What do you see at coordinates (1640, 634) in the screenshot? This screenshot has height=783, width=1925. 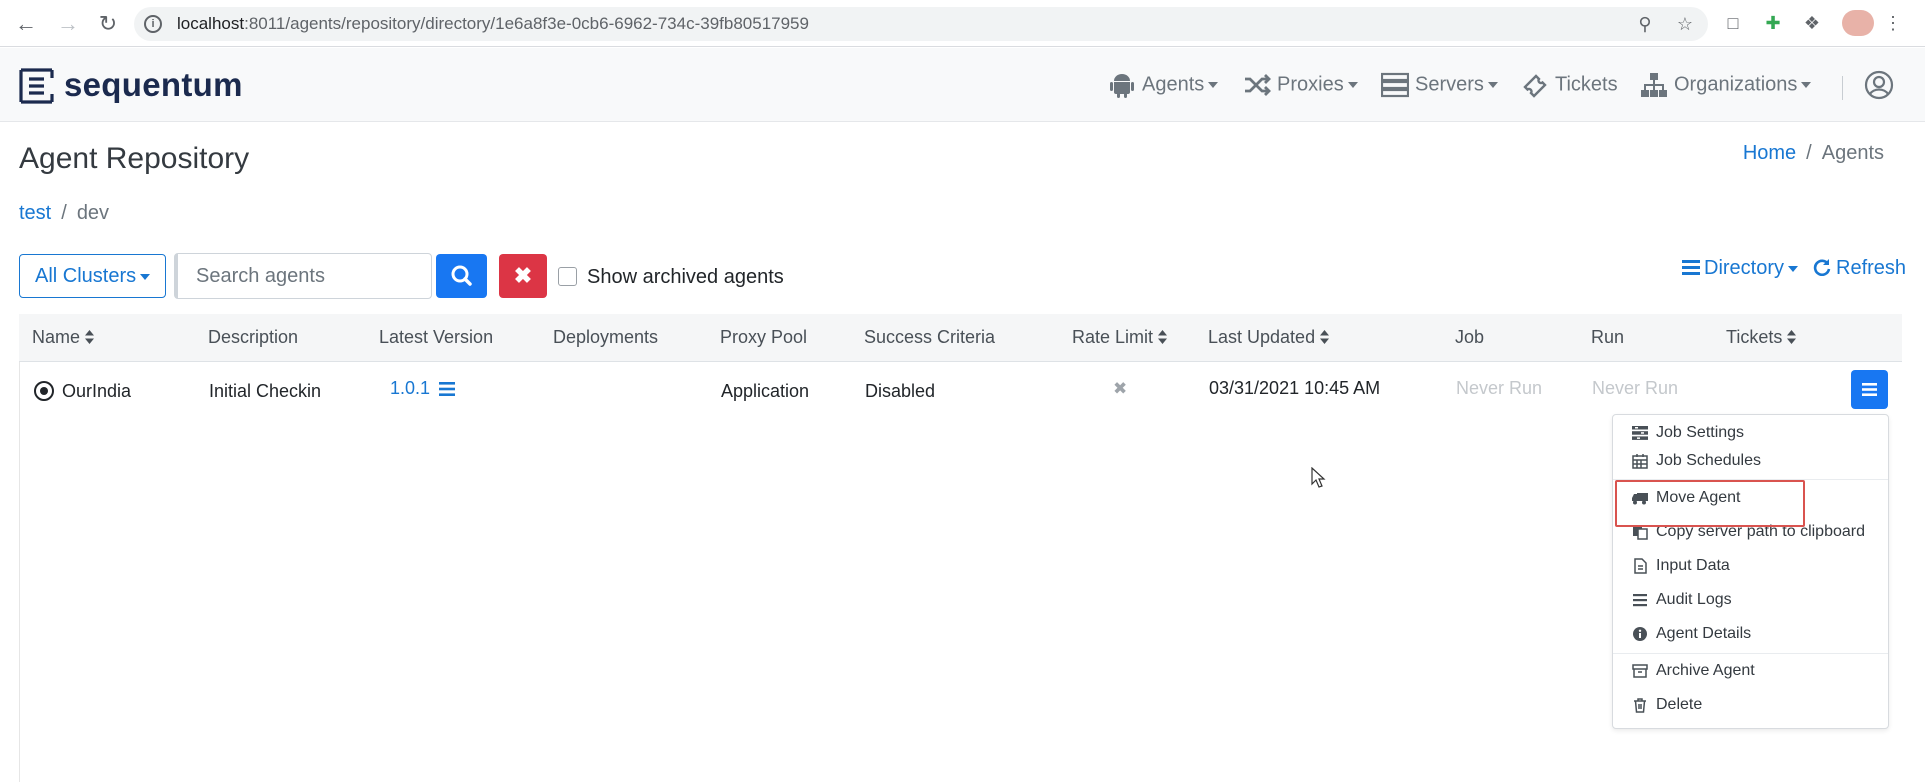 I see `info-icon` at bounding box center [1640, 634].